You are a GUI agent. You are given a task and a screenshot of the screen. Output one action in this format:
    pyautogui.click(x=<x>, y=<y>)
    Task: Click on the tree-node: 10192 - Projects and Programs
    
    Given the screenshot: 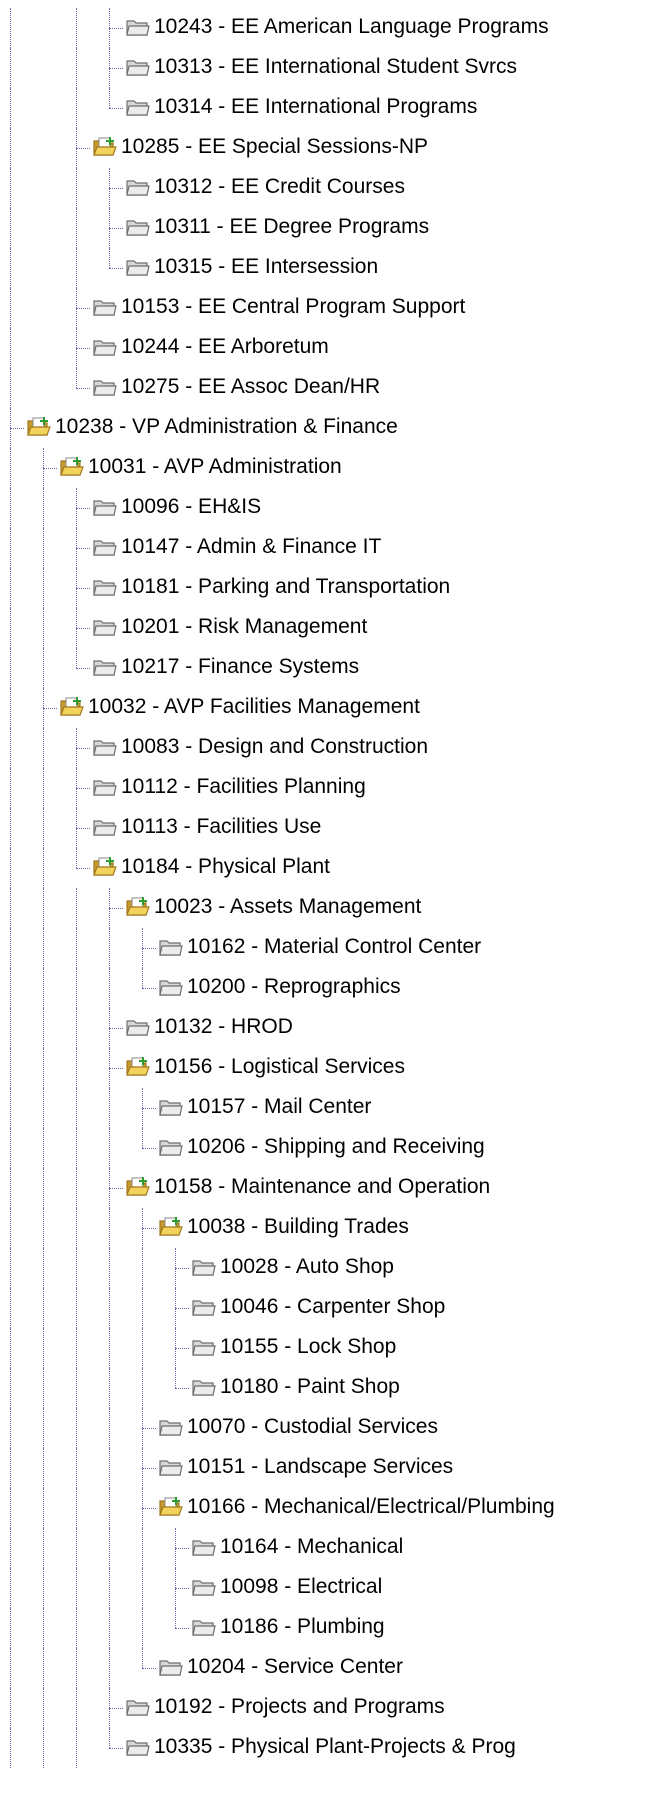 What is the action you would take?
    pyautogui.click(x=327, y=1708)
    